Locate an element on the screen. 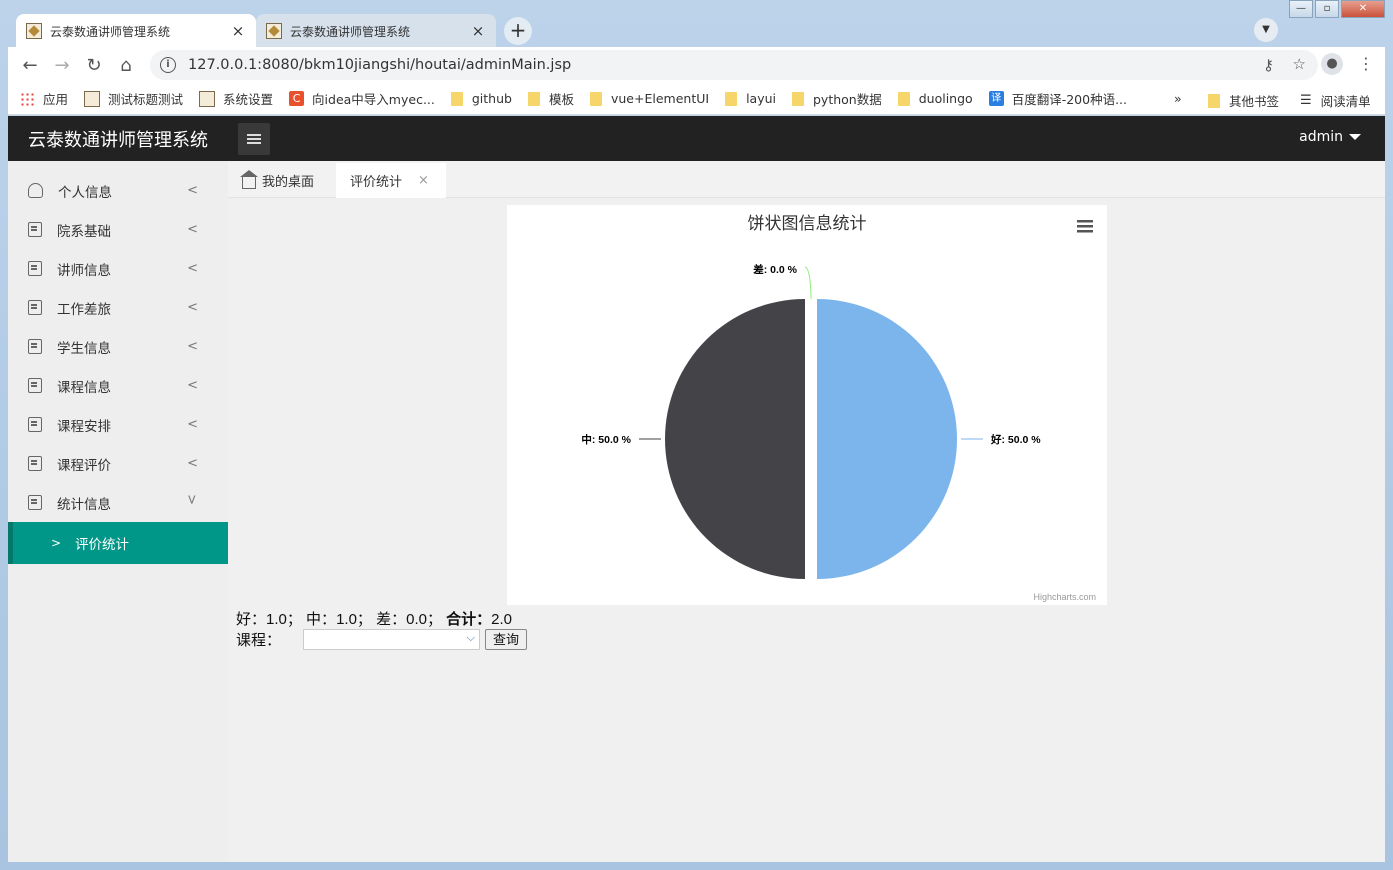 The height and width of the screenshot is (870, 1393). bookmark-label: 测试标题测试 is located at coordinates (146, 99).